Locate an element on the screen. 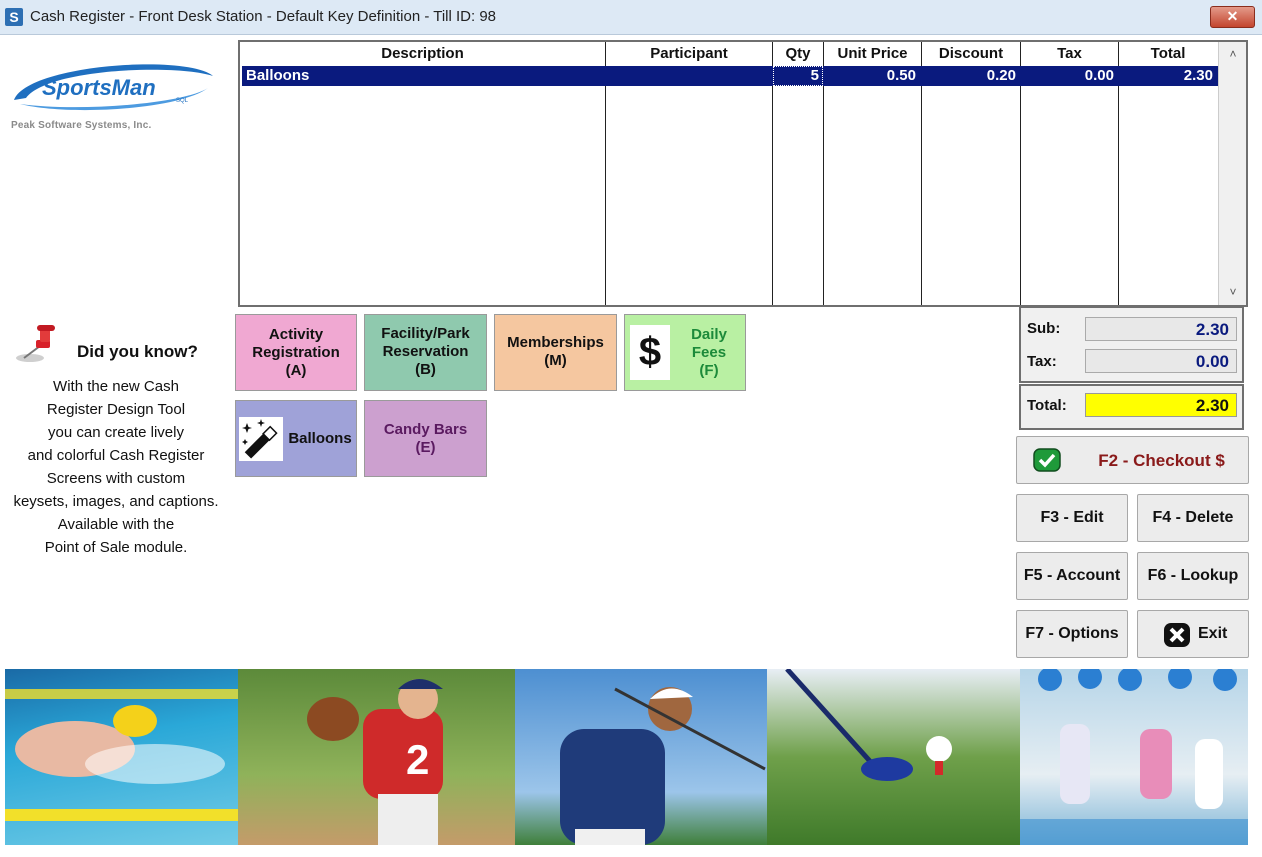 Image resolution: width=1262 pixels, height=857 pixels. sub-value: 2.30 is located at coordinates (1161, 329).